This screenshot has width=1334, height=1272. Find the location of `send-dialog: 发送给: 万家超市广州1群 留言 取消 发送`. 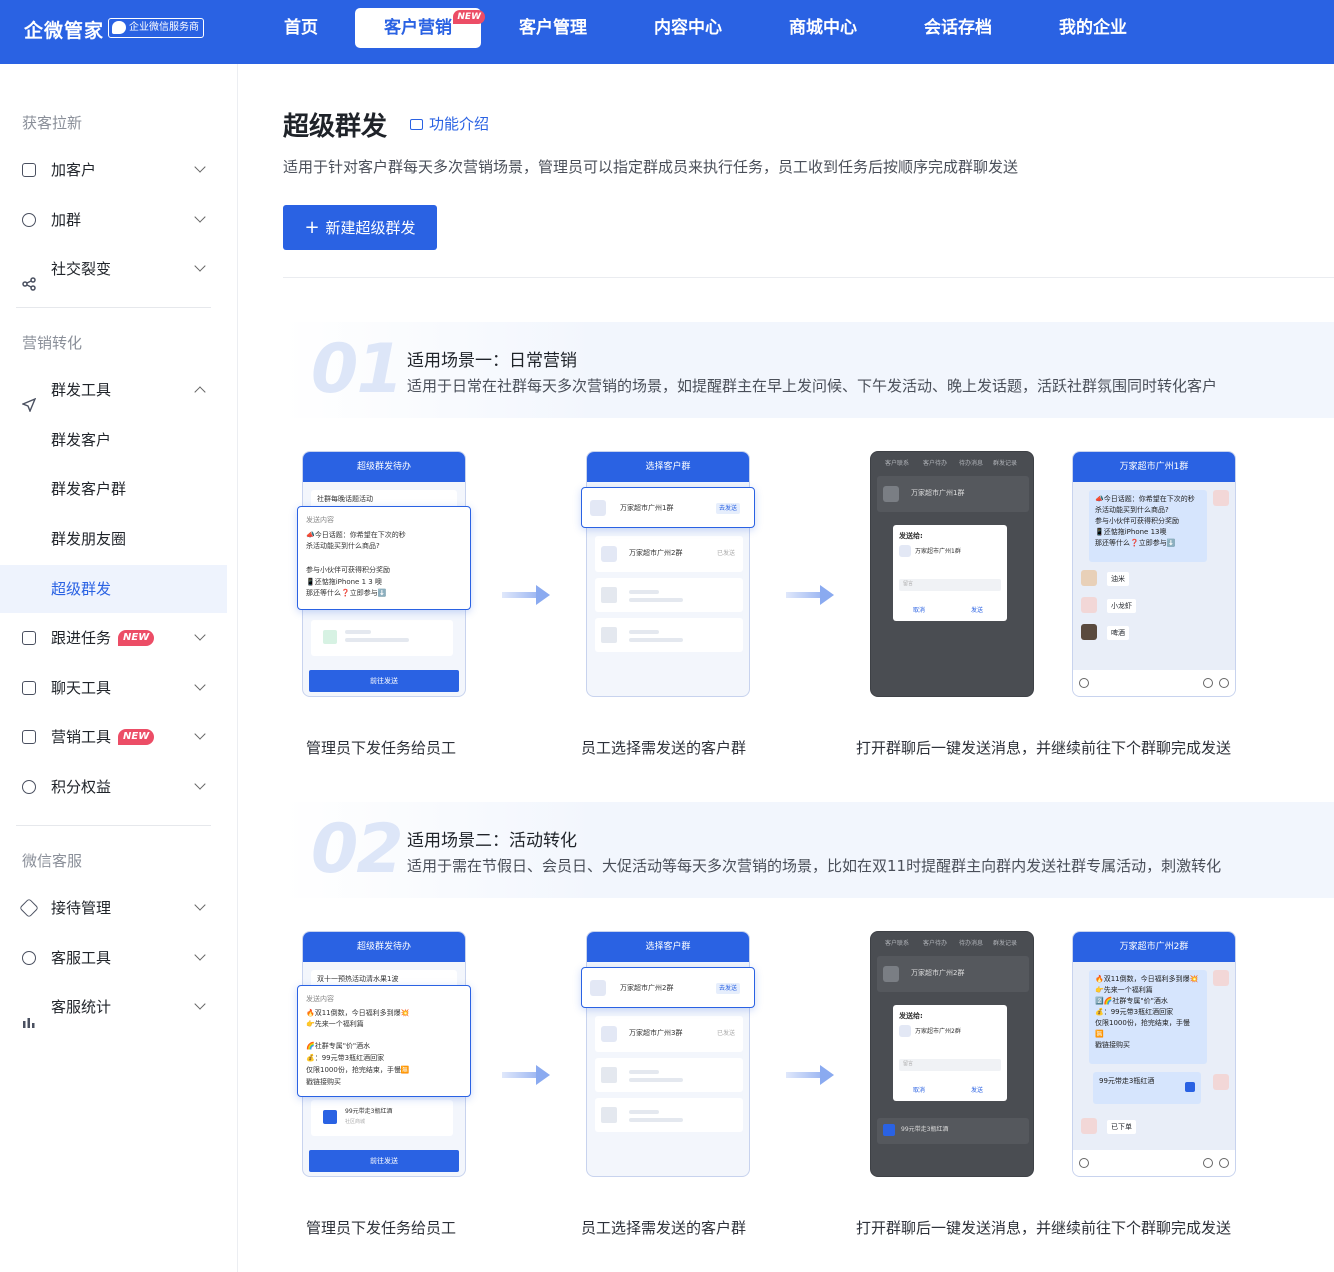

send-dialog: 发送给: 万家超市广州1群 留言 取消 发送 is located at coordinates (950, 573).